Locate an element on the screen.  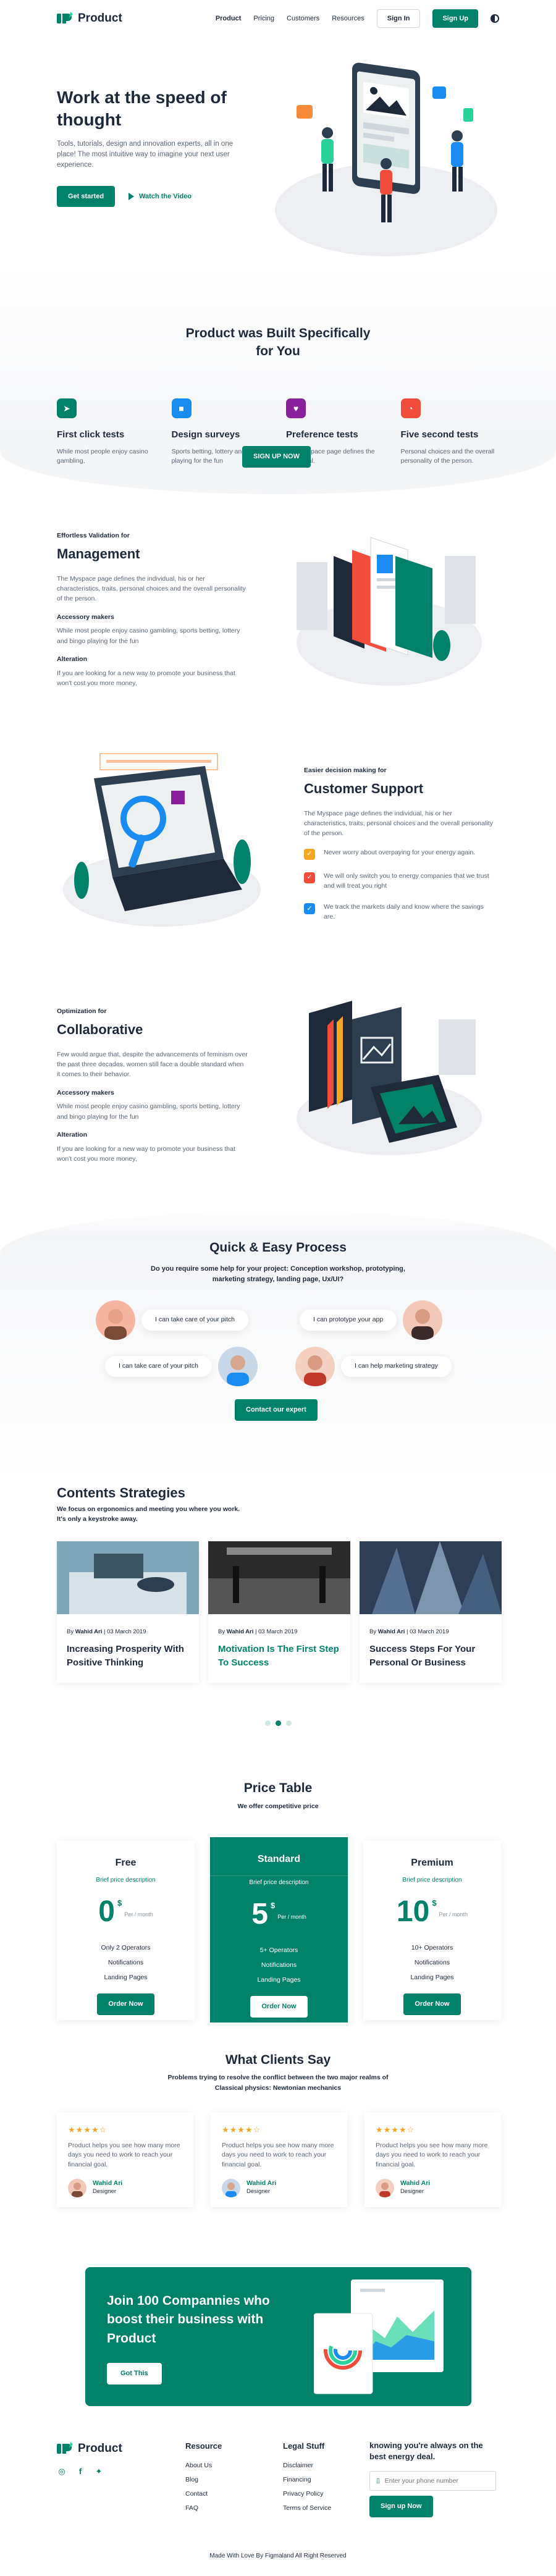
footer-link-contact: Contact is located at coordinates (203, 2494).